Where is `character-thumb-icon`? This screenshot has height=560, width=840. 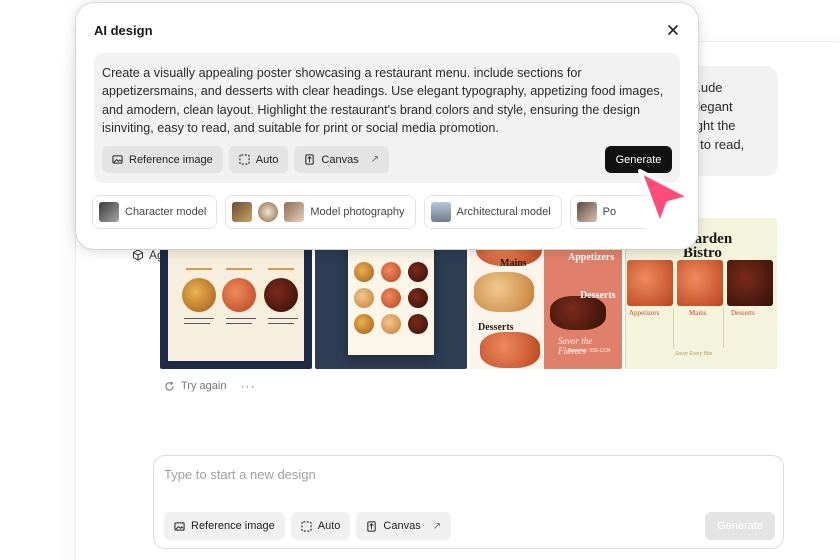 character-thumb-icon is located at coordinates (109, 212).